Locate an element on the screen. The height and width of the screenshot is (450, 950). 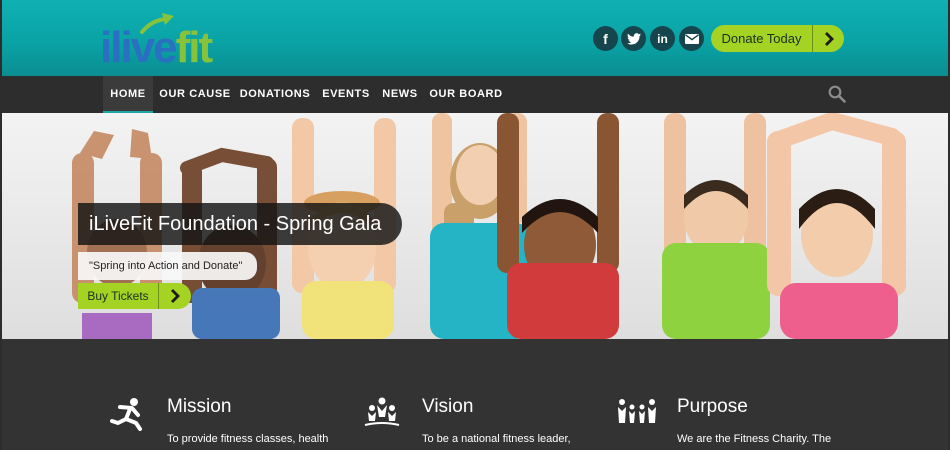
nav-item-news: NEWS is located at coordinates (400, 94).